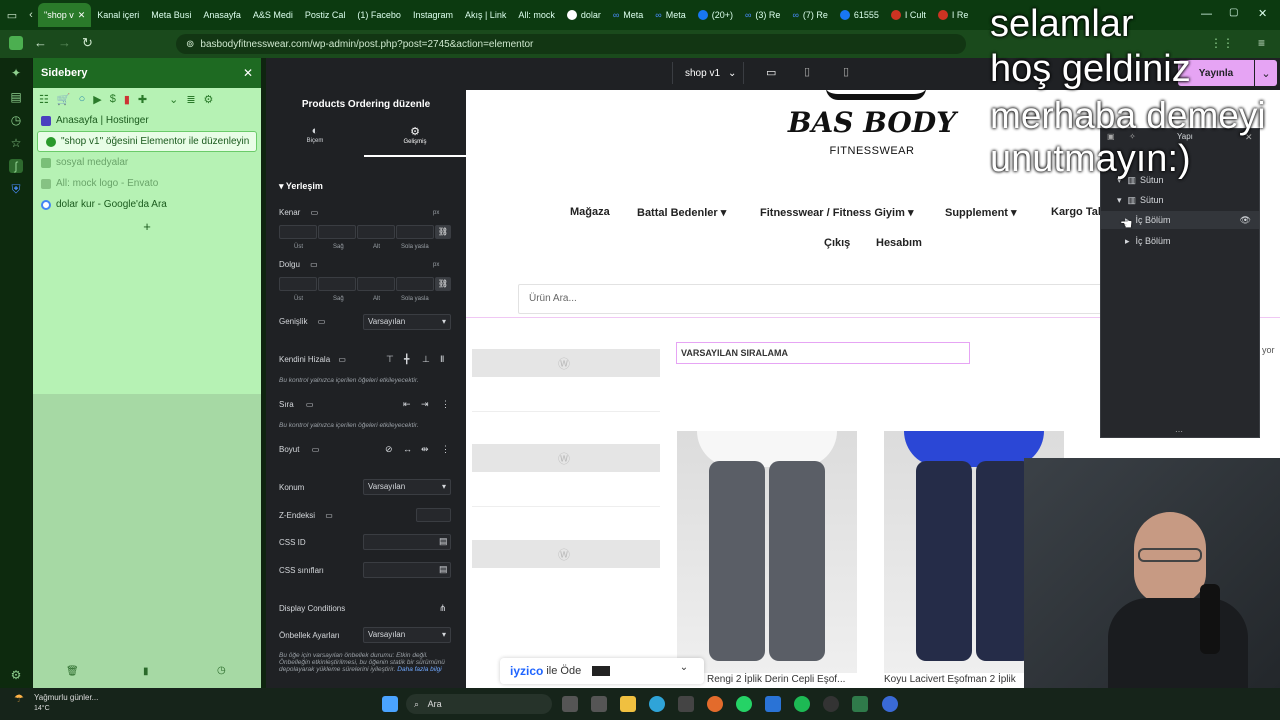 This screenshot has height=720, width=1280. What do you see at coordinates (950, 679) in the screenshot?
I see `product-name: Koyu Lacivert Eşofman 2 İplik` at bounding box center [950, 679].